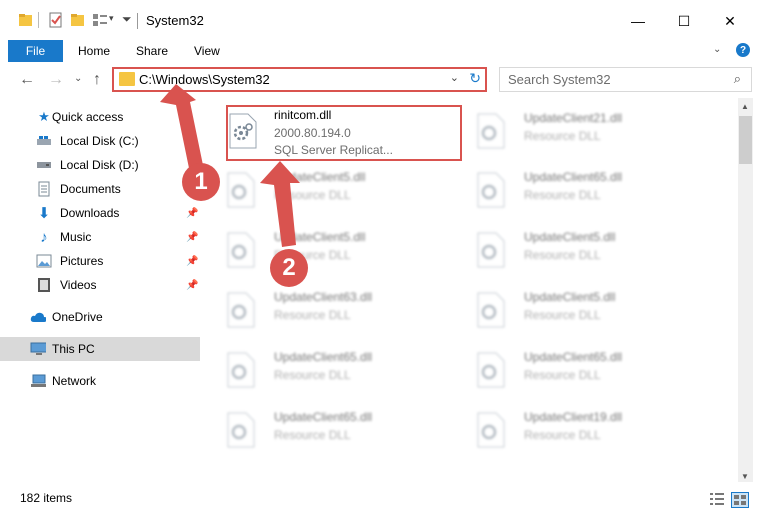 The height and width of the screenshot is (525, 769). I want to click on arrow-two-shape, so click(280, 204).